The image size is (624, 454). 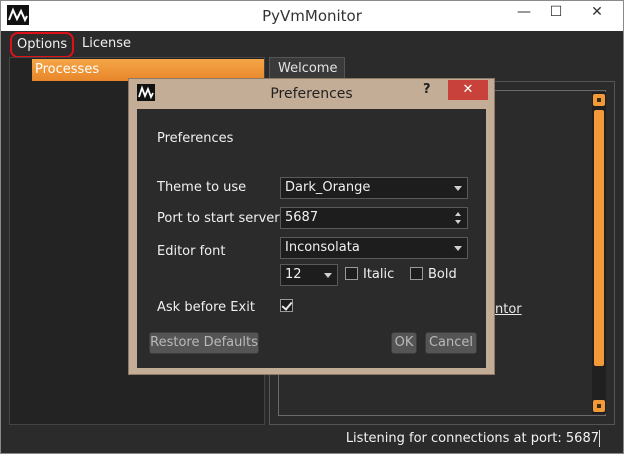 I want to click on help-button: ?, so click(x=427, y=89).